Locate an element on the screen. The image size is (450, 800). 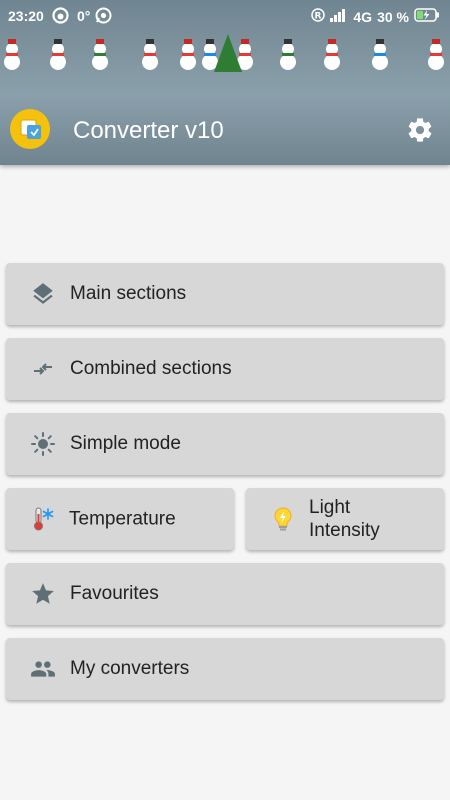
light-intensity-label: Light Intensity is located at coordinates (344, 519).